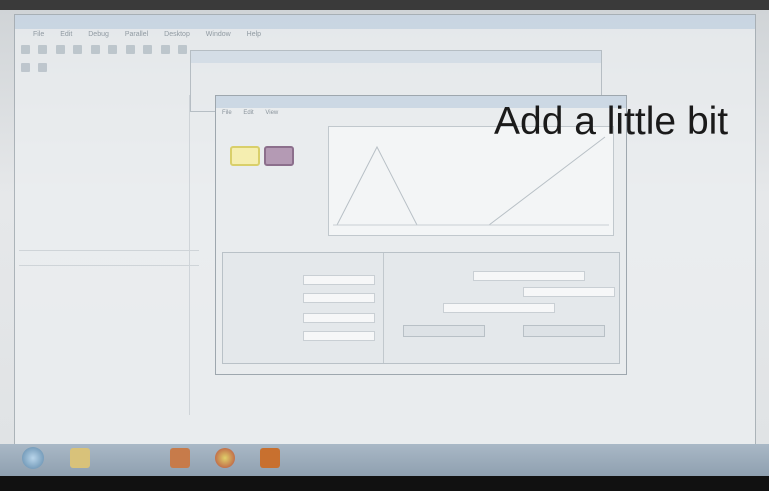 This screenshot has width=769, height=491. I want to click on help-icon, so click(165, 49).